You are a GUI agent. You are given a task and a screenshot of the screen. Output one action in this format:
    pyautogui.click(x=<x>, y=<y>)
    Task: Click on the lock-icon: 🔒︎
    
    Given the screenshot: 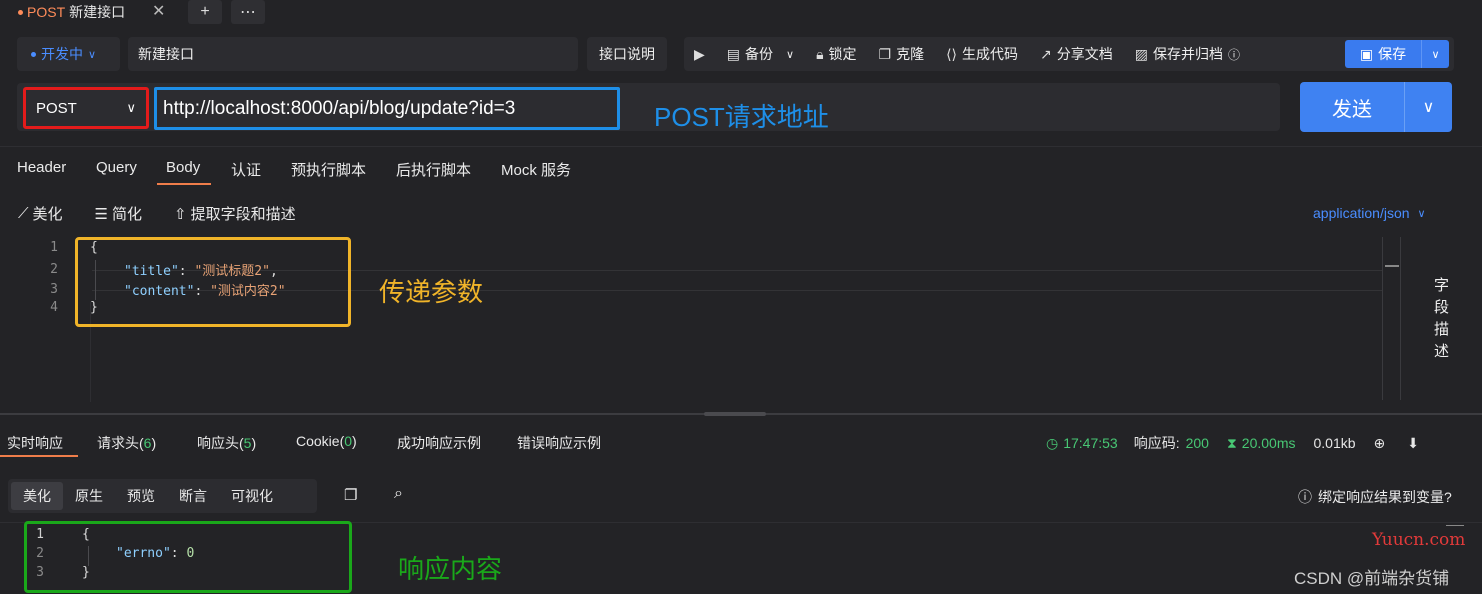 What is the action you would take?
    pyautogui.click(x=820, y=53)
    